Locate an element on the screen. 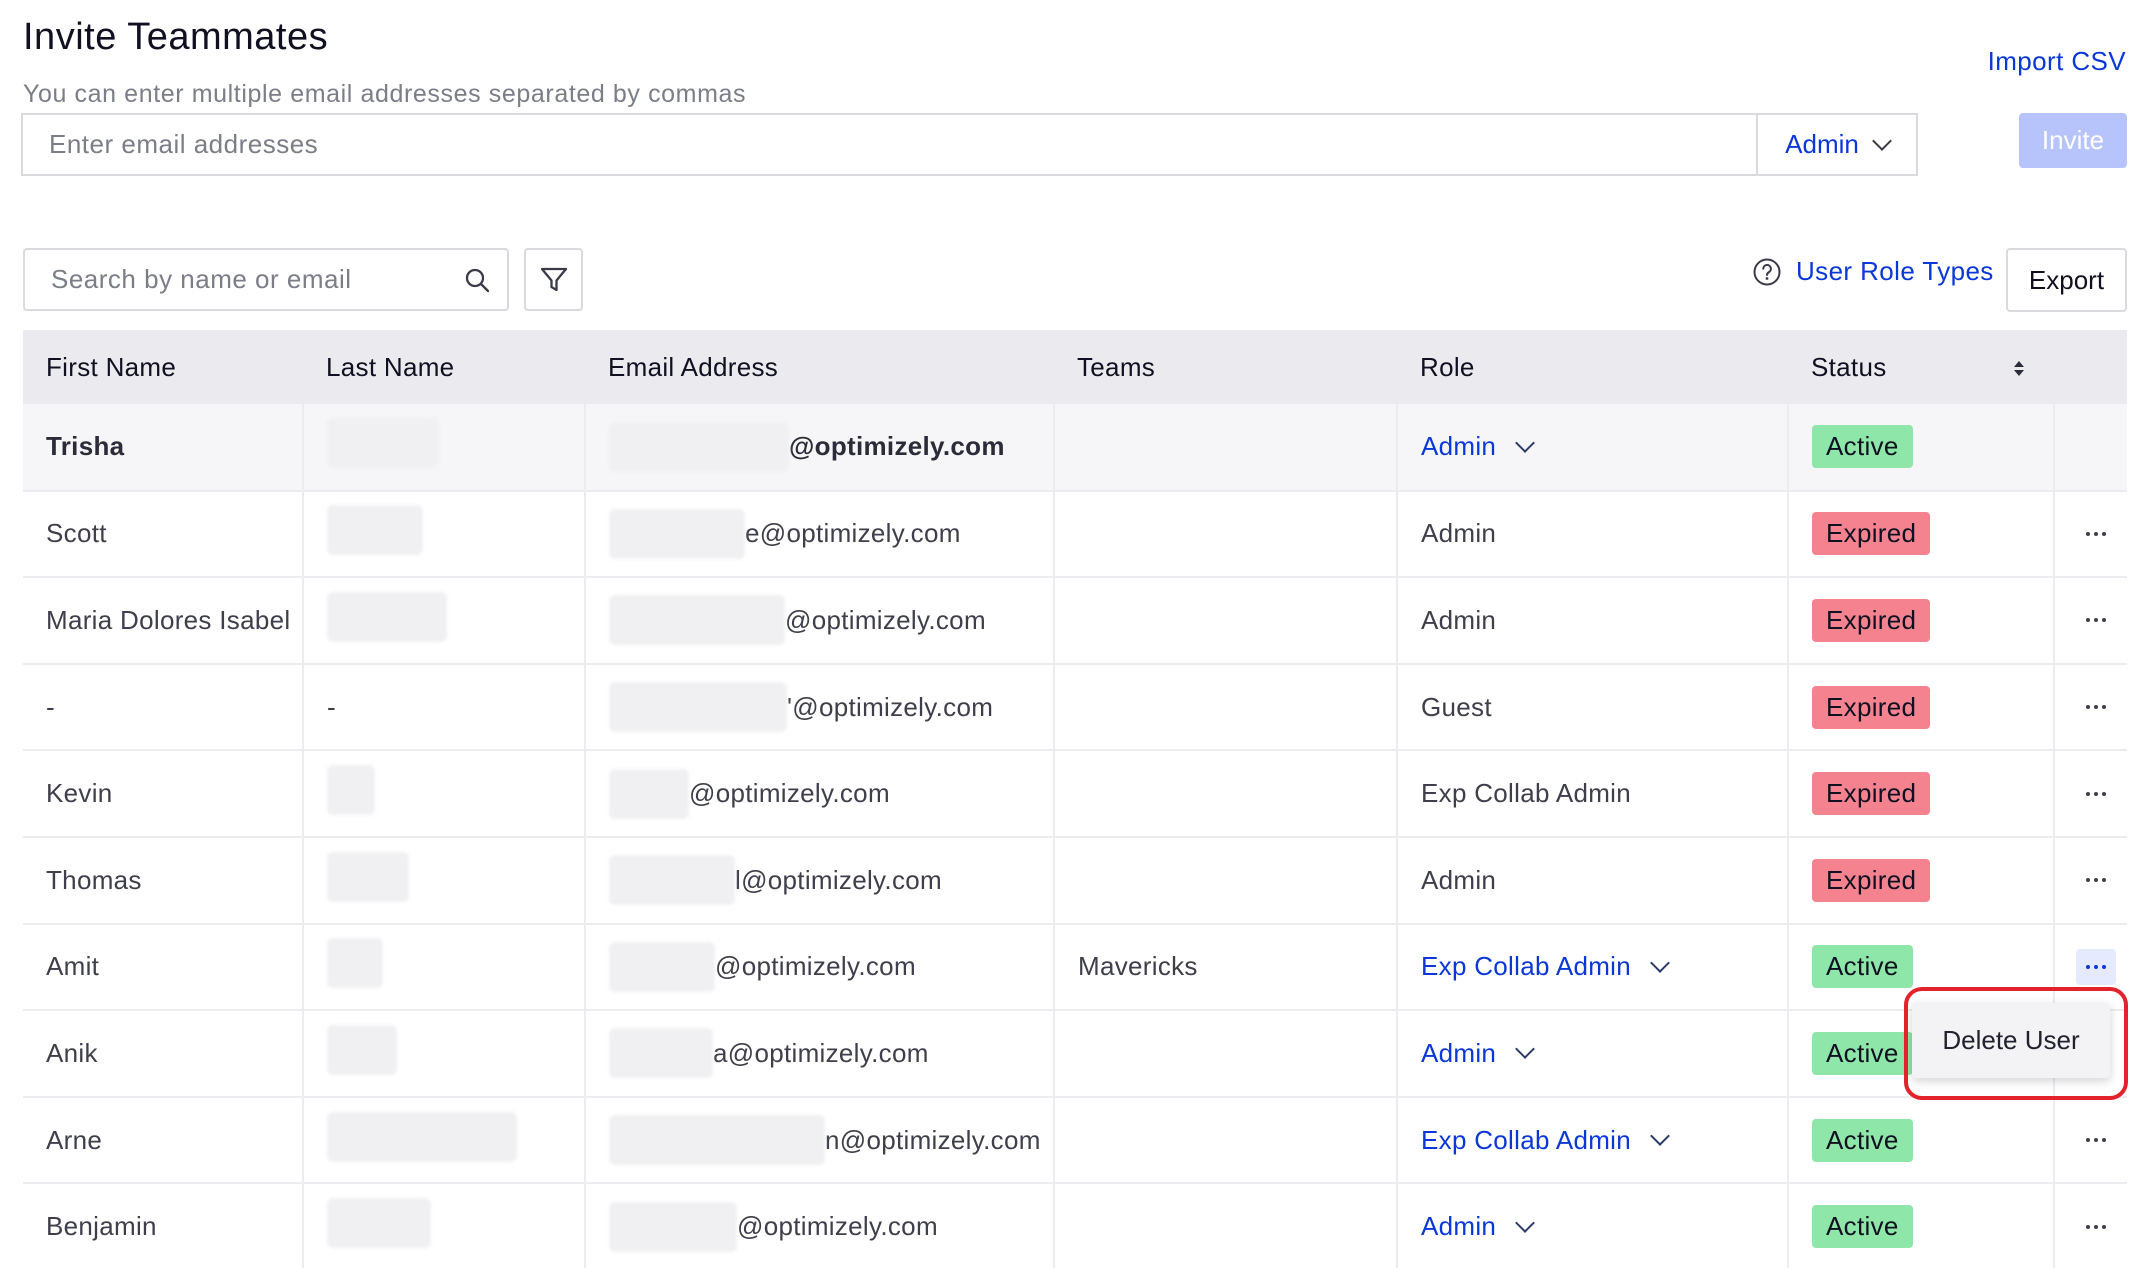 The height and width of the screenshot is (1268, 2148). column-header-status-label: Status is located at coordinates (1849, 366).